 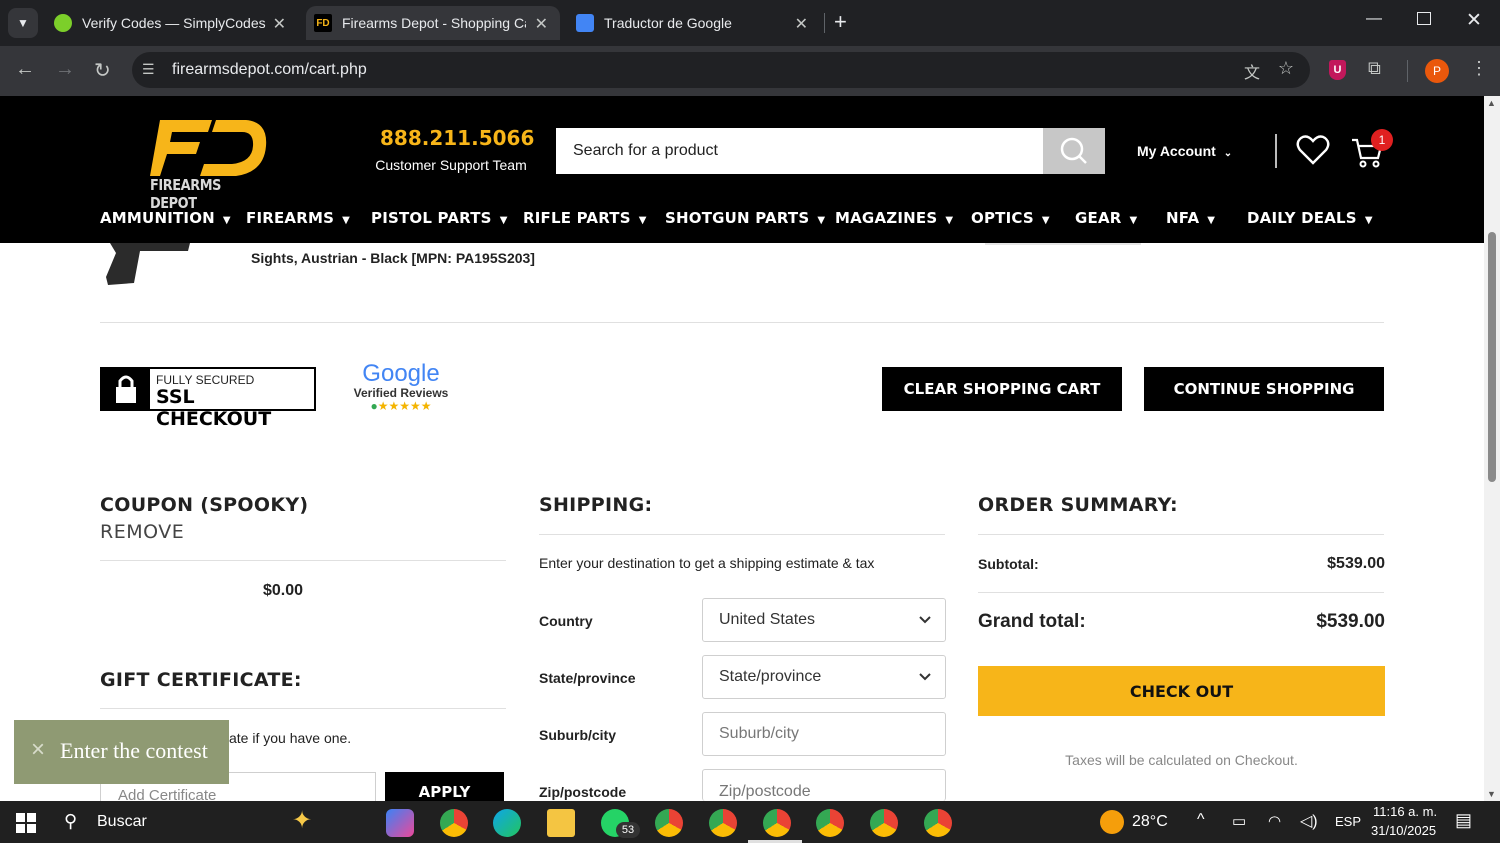 What do you see at coordinates (298, 218) in the screenshot?
I see `nav-firearms: FIREARMS ▼` at bounding box center [298, 218].